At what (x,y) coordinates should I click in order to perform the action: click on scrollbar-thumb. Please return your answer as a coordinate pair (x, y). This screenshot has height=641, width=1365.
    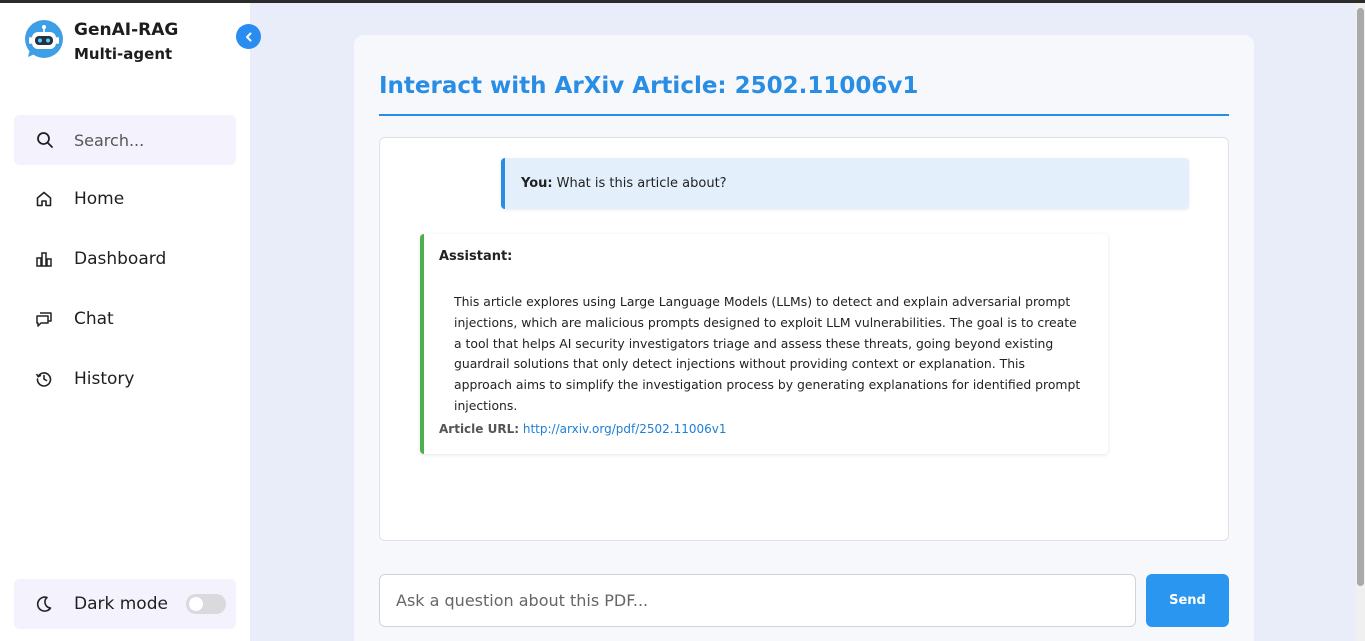
    Looking at the image, I should click on (1360, 297).